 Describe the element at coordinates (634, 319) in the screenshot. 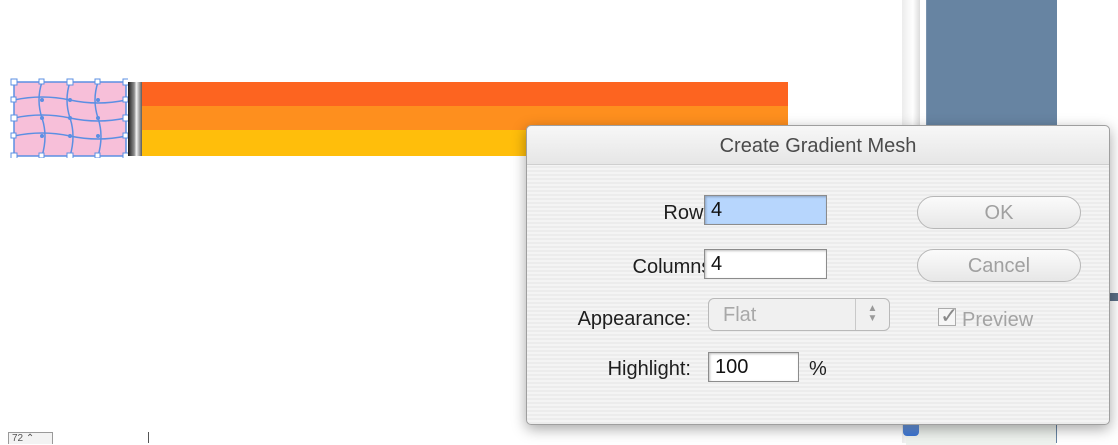

I see `appearance-label: Appearance:` at that location.